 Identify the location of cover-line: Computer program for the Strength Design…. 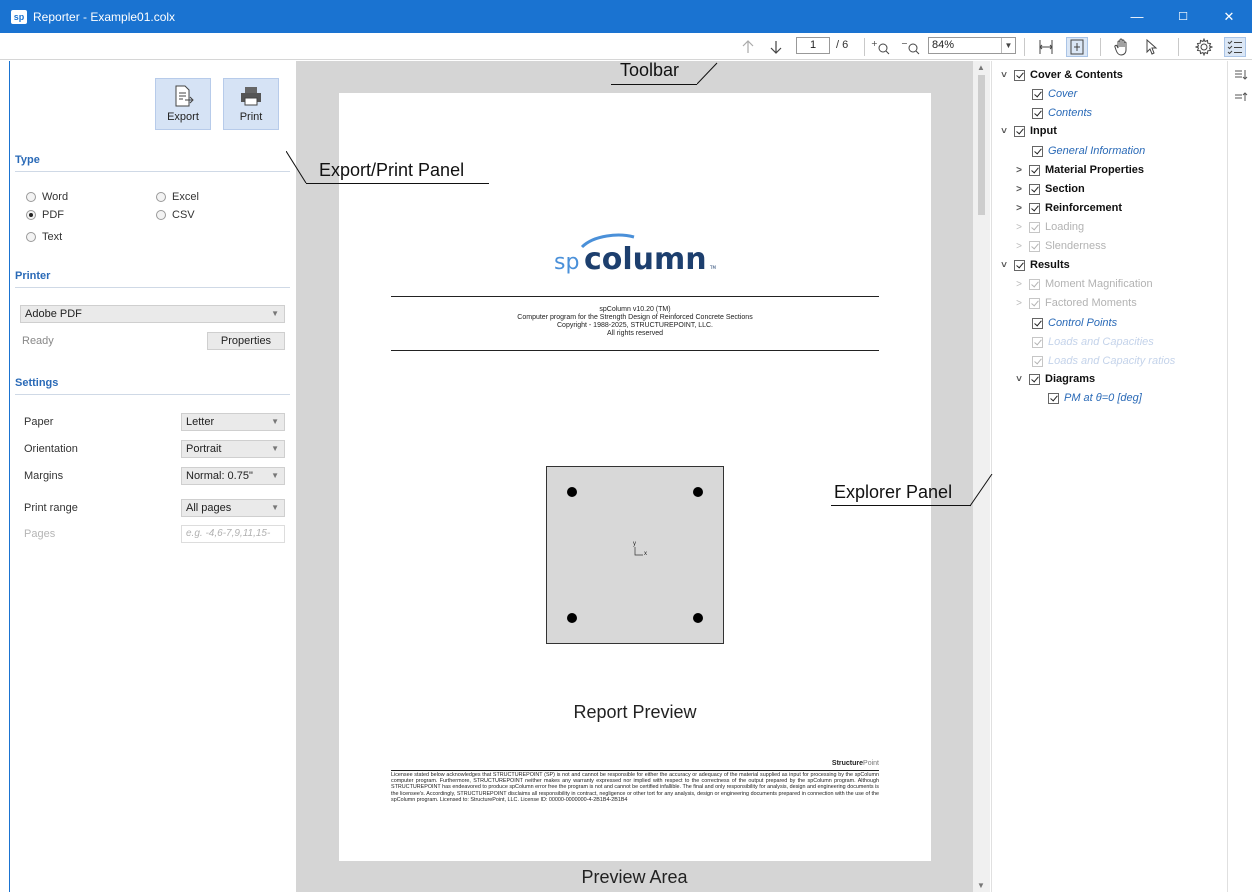
(635, 317).